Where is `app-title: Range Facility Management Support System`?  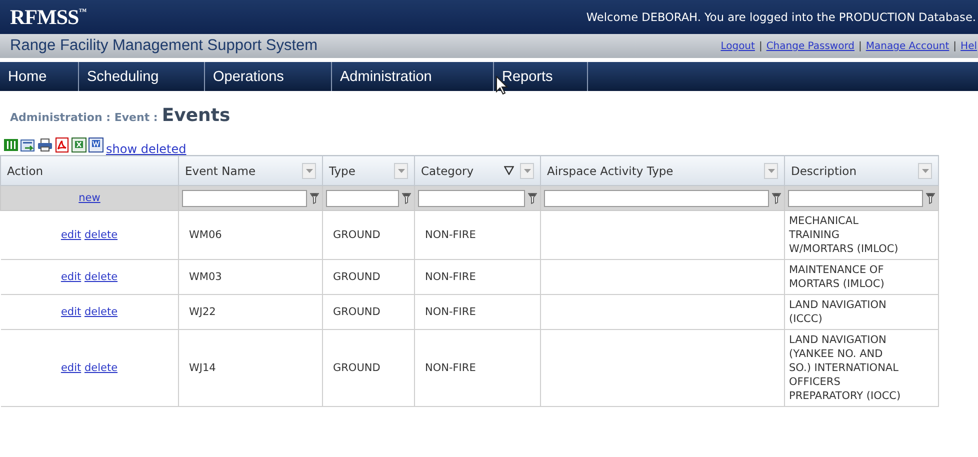 app-title: Range Facility Management Support System is located at coordinates (164, 46).